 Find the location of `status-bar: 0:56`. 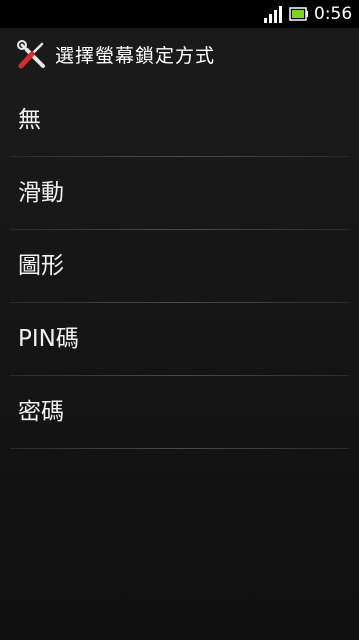

status-bar: 0:56 is located at coordinates (179, 14).